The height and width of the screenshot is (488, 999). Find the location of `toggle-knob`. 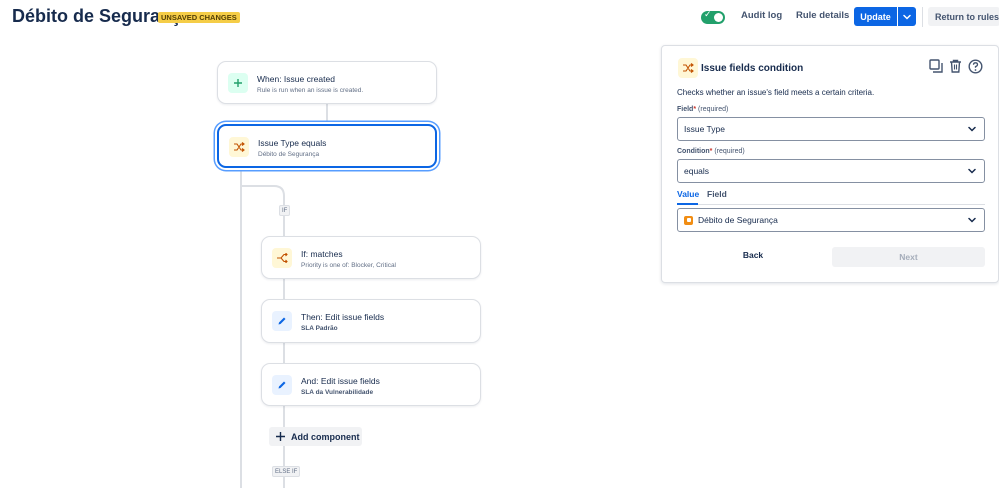

toggle-knob is located at coordinates (718, 17).